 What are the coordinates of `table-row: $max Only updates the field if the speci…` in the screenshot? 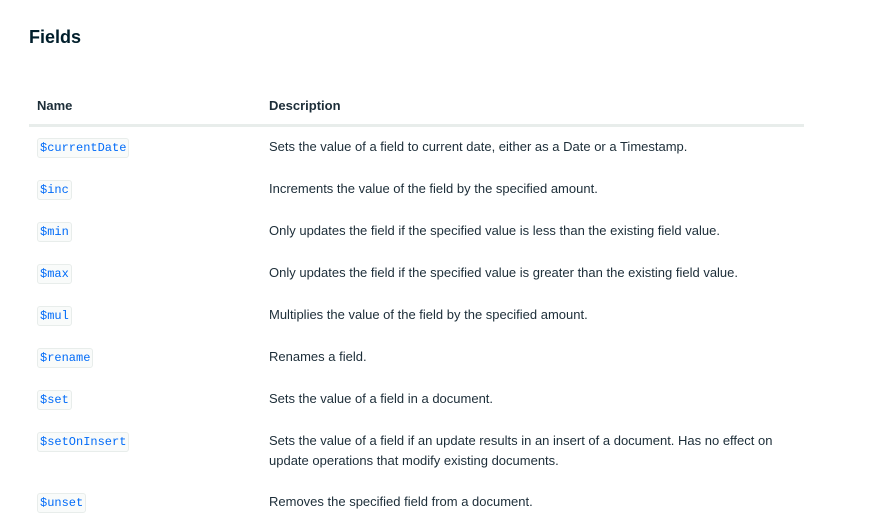 It's located at (416, 274).